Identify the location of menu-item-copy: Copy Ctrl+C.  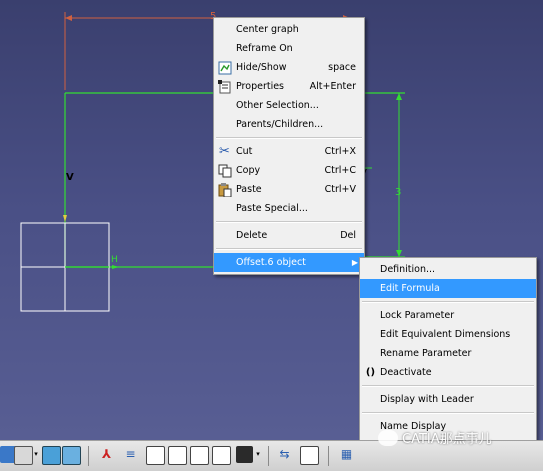
(289, 170).